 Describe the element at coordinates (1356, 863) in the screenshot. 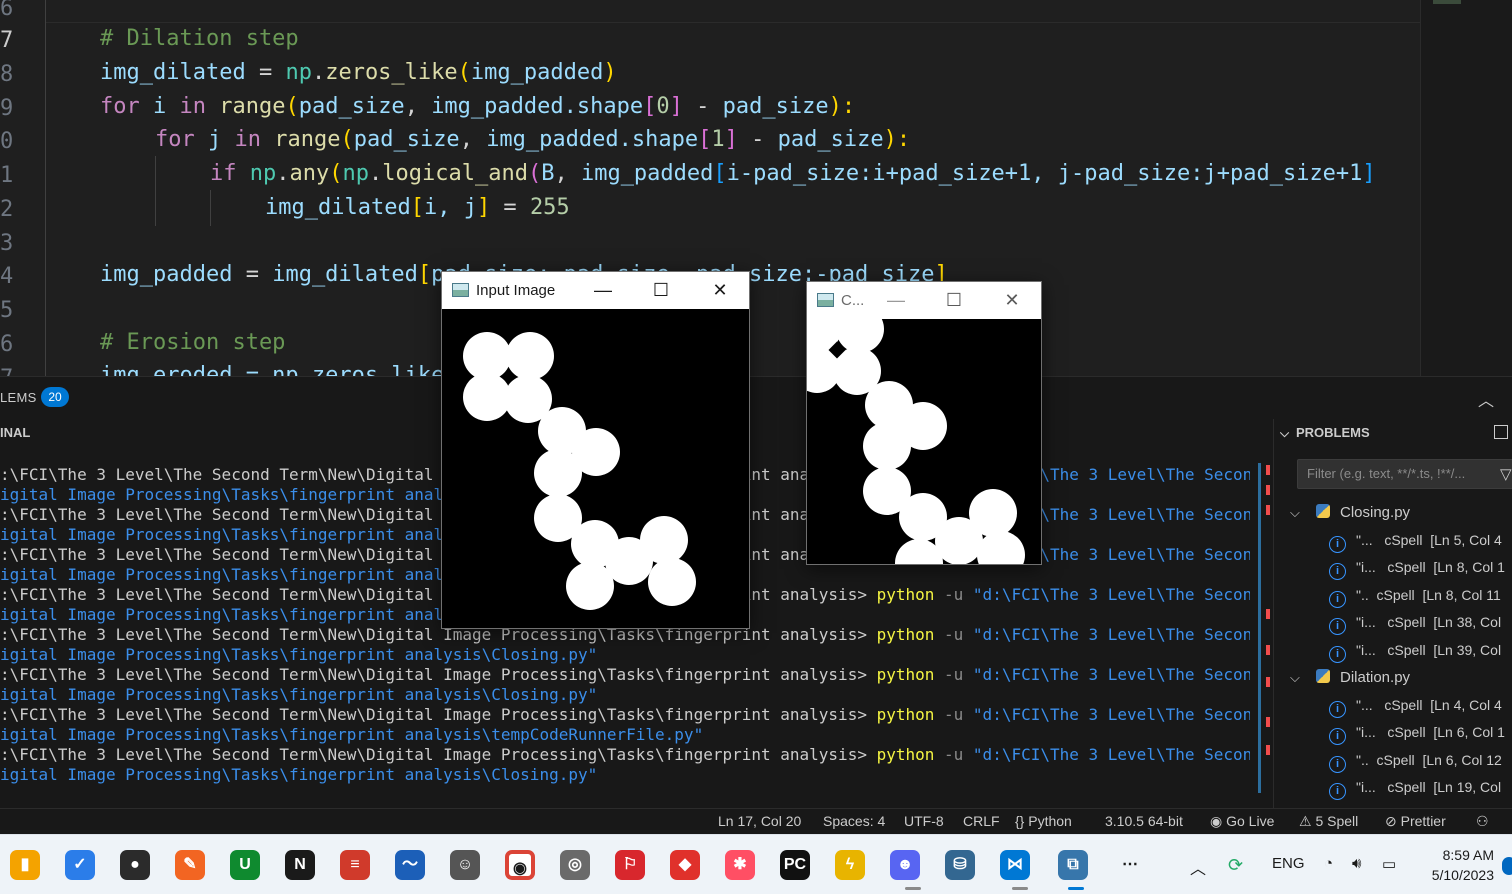

I see `volume-icon: 🔊︎` at that location.